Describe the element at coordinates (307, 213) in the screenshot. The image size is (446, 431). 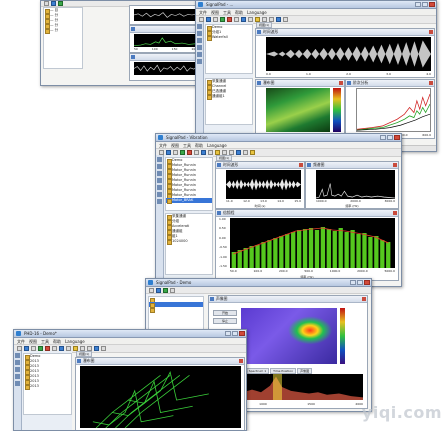
I see `panel-header: 倍频程` at that location.